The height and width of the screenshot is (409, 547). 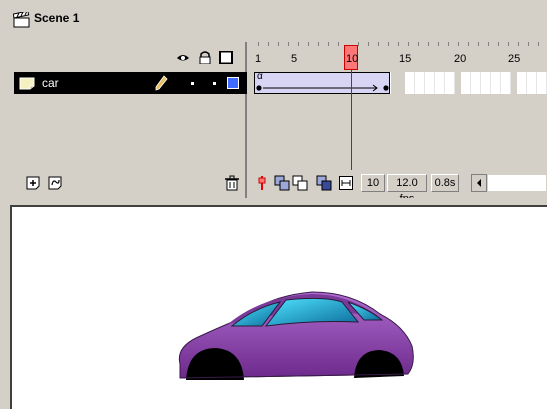 I want to click on ruler-label: 10, so click(x=352, y=59).